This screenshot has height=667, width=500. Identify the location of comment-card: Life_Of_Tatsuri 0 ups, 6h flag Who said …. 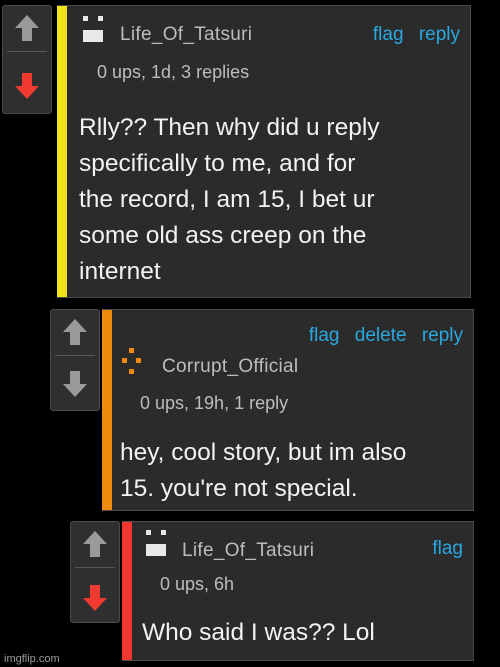
(298, 591).